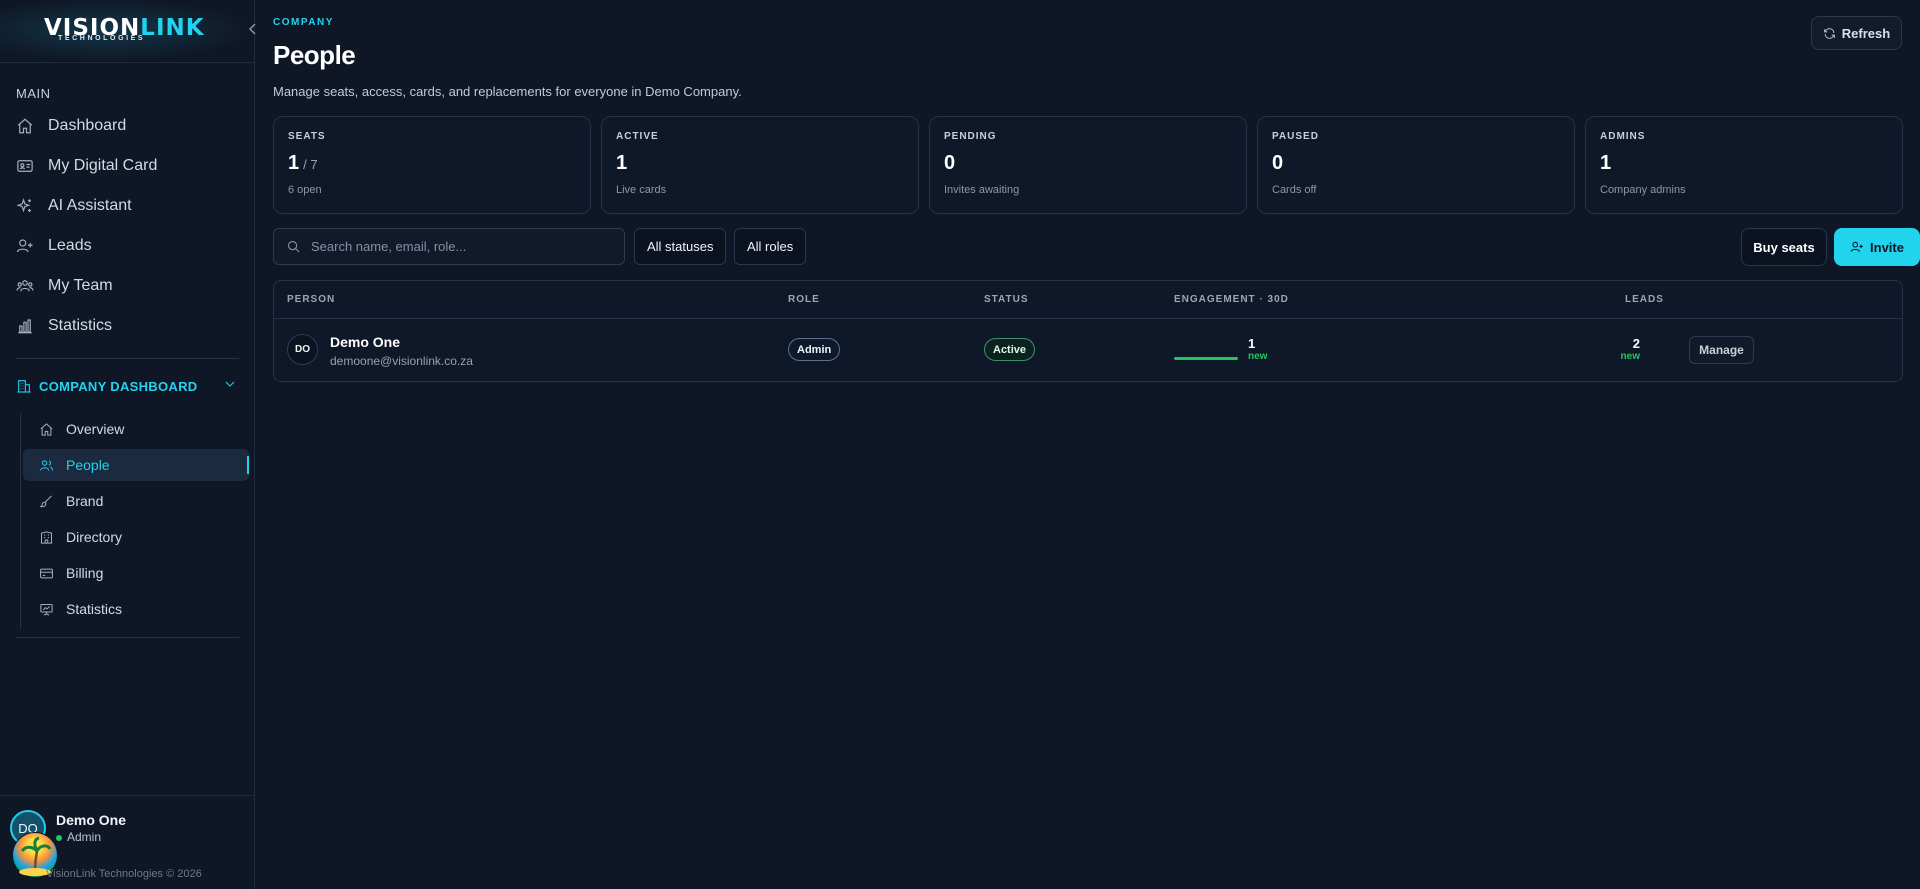 This screenshot has width=1920, height=889. What do you see at coordinates (1744, 165) in the screenshot?
I see `stat-card-admins: ADMINS 1 Company admins` at bounding box center [1744, 165].